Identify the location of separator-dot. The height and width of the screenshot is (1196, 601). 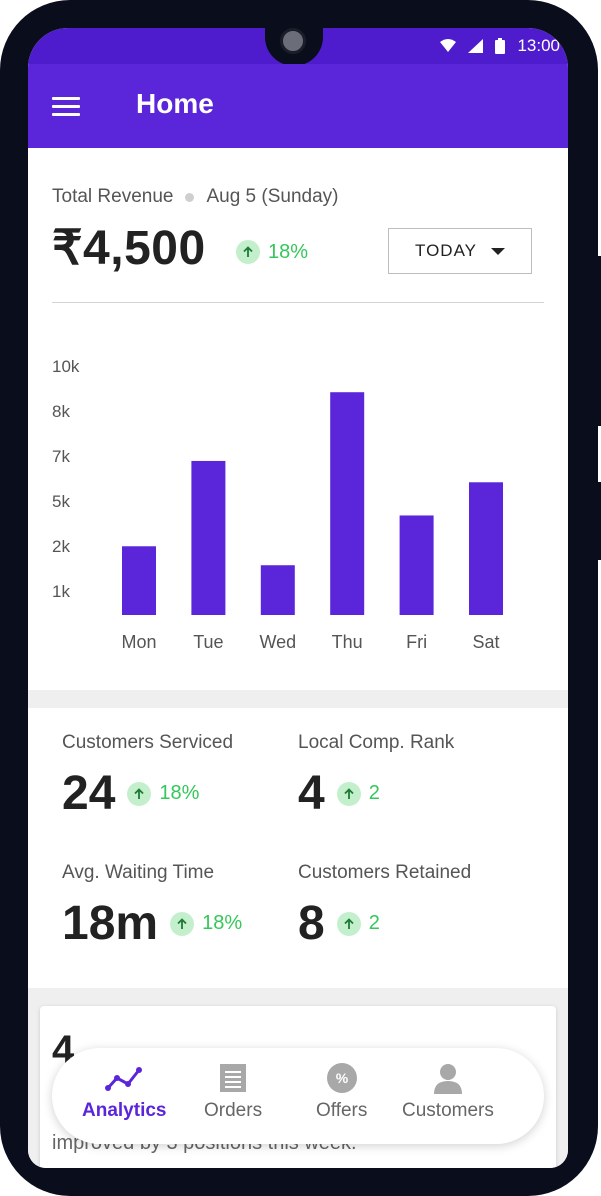
(190, 197).